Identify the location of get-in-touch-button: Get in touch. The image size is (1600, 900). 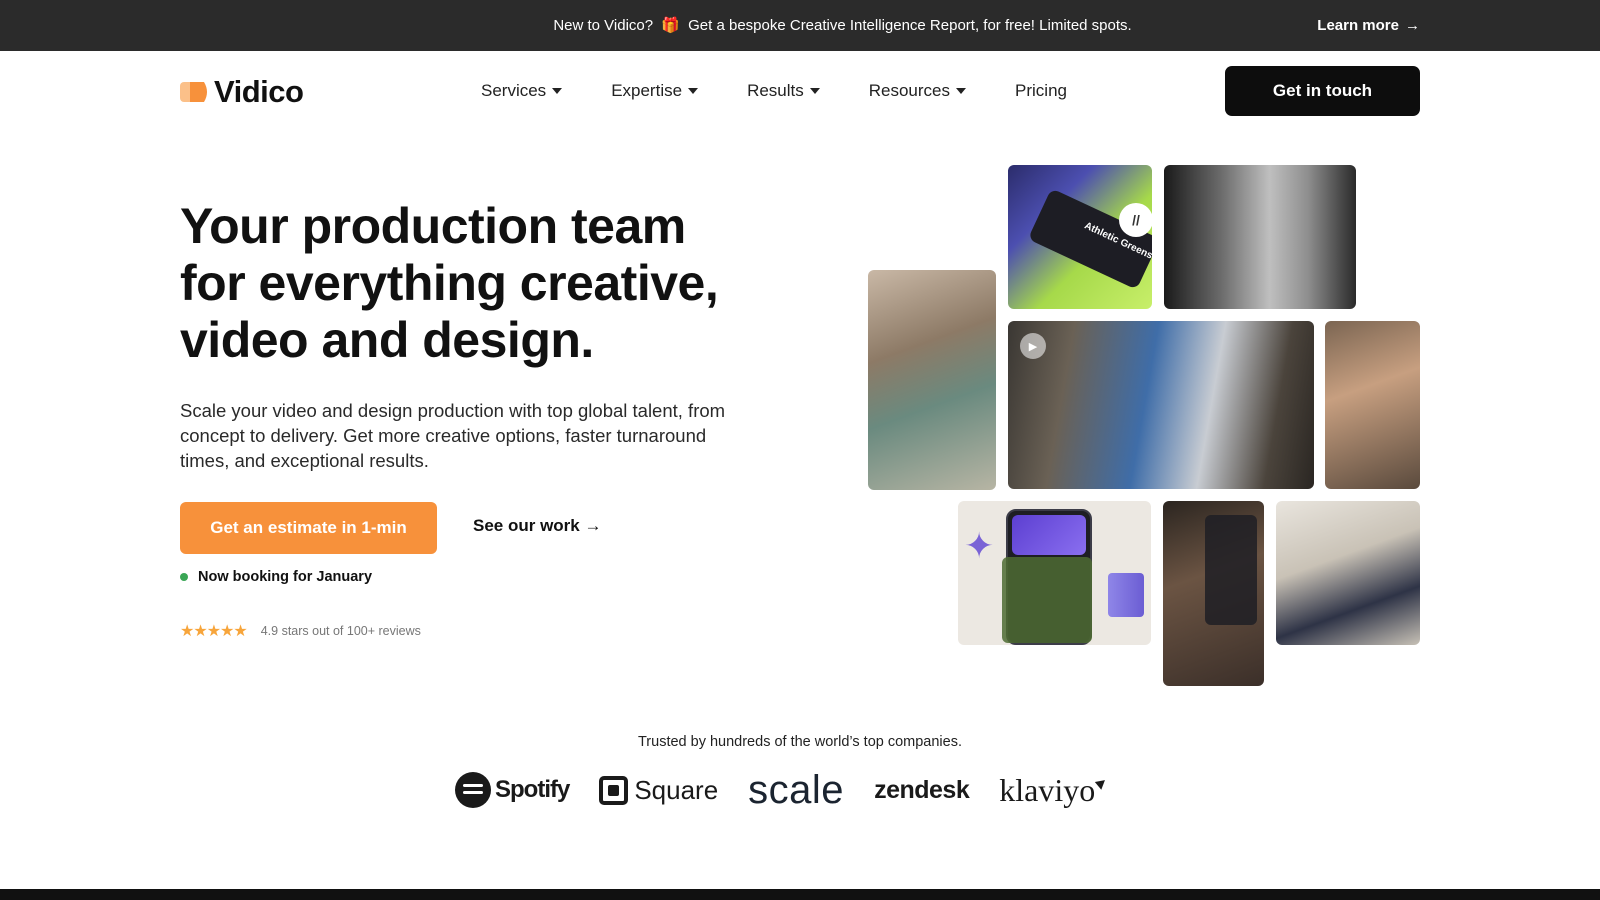
(1322, 91).